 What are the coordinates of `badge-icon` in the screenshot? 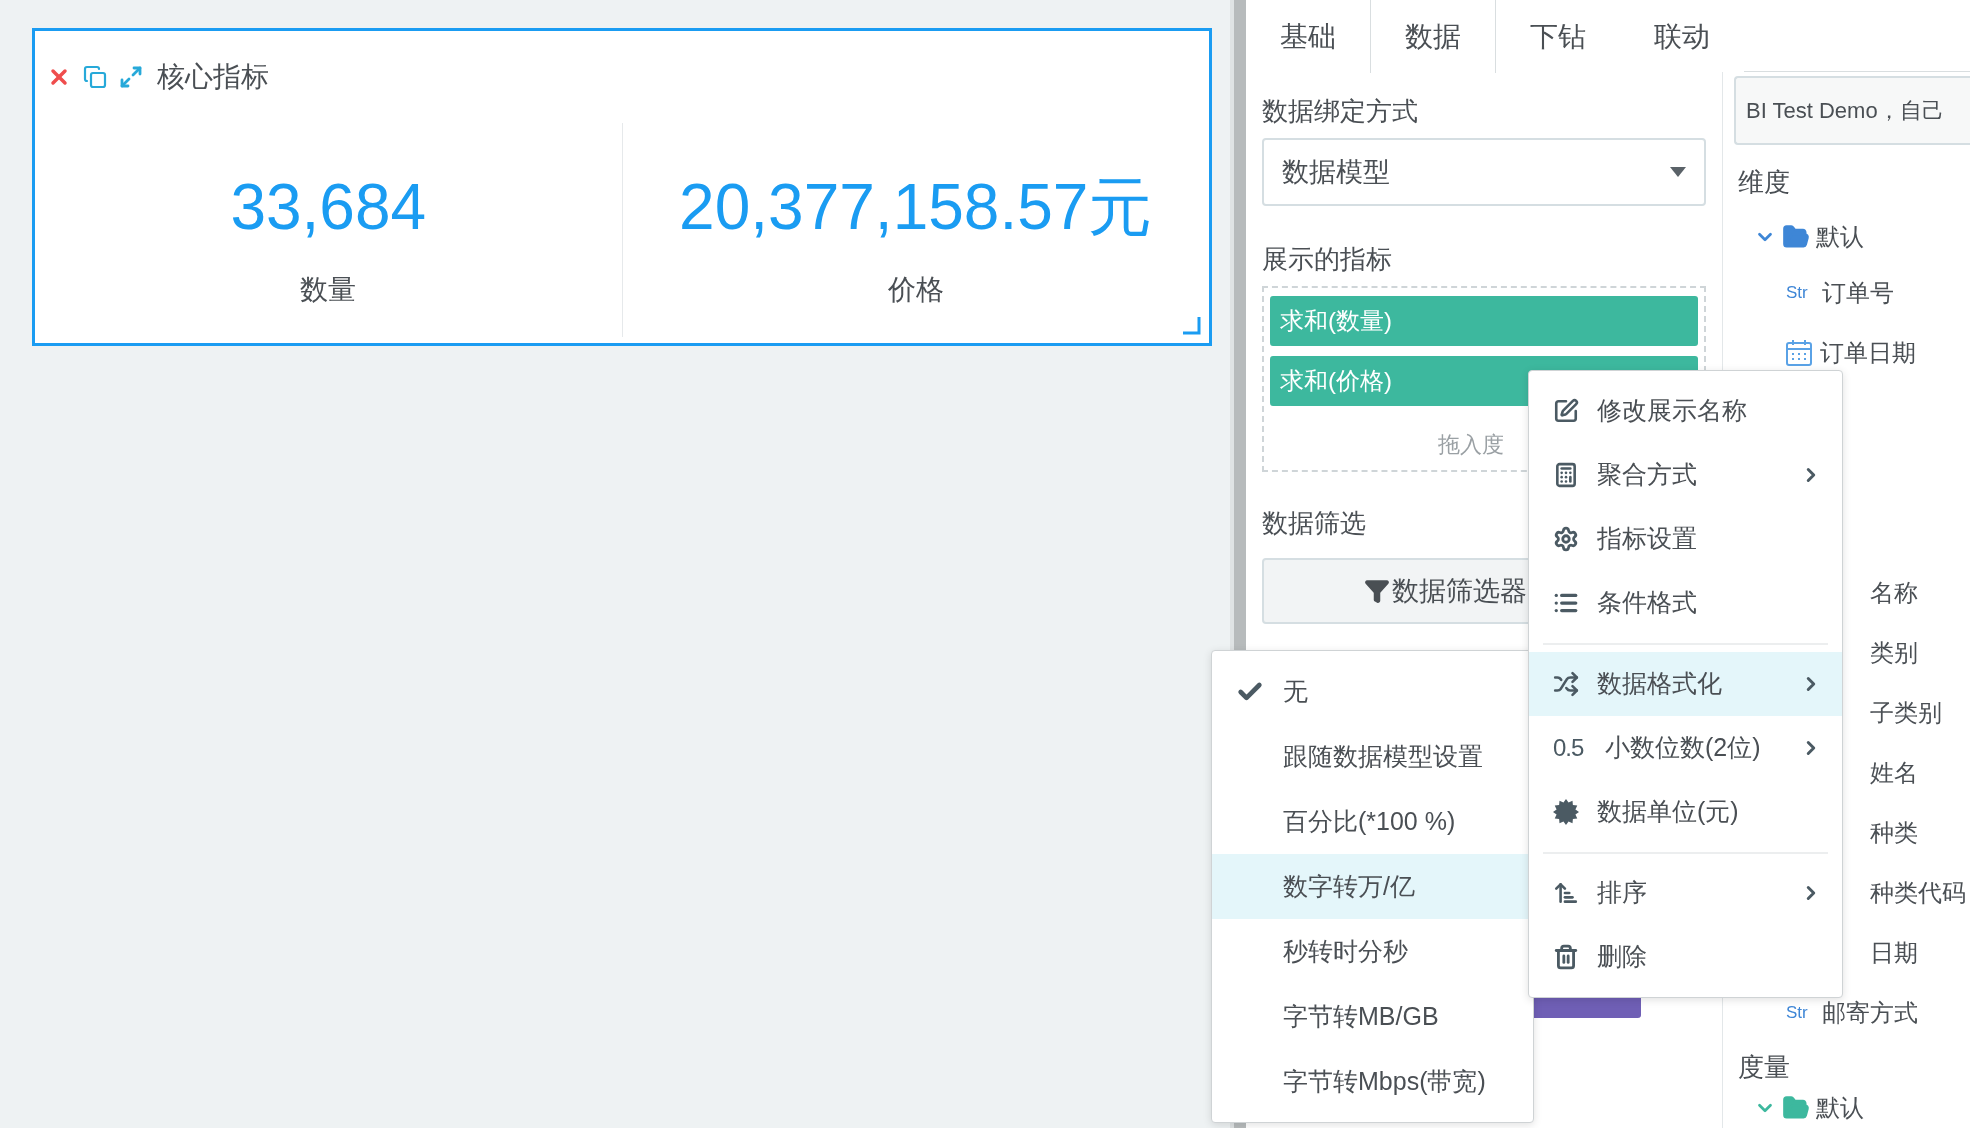 It's located at (1566, 812).